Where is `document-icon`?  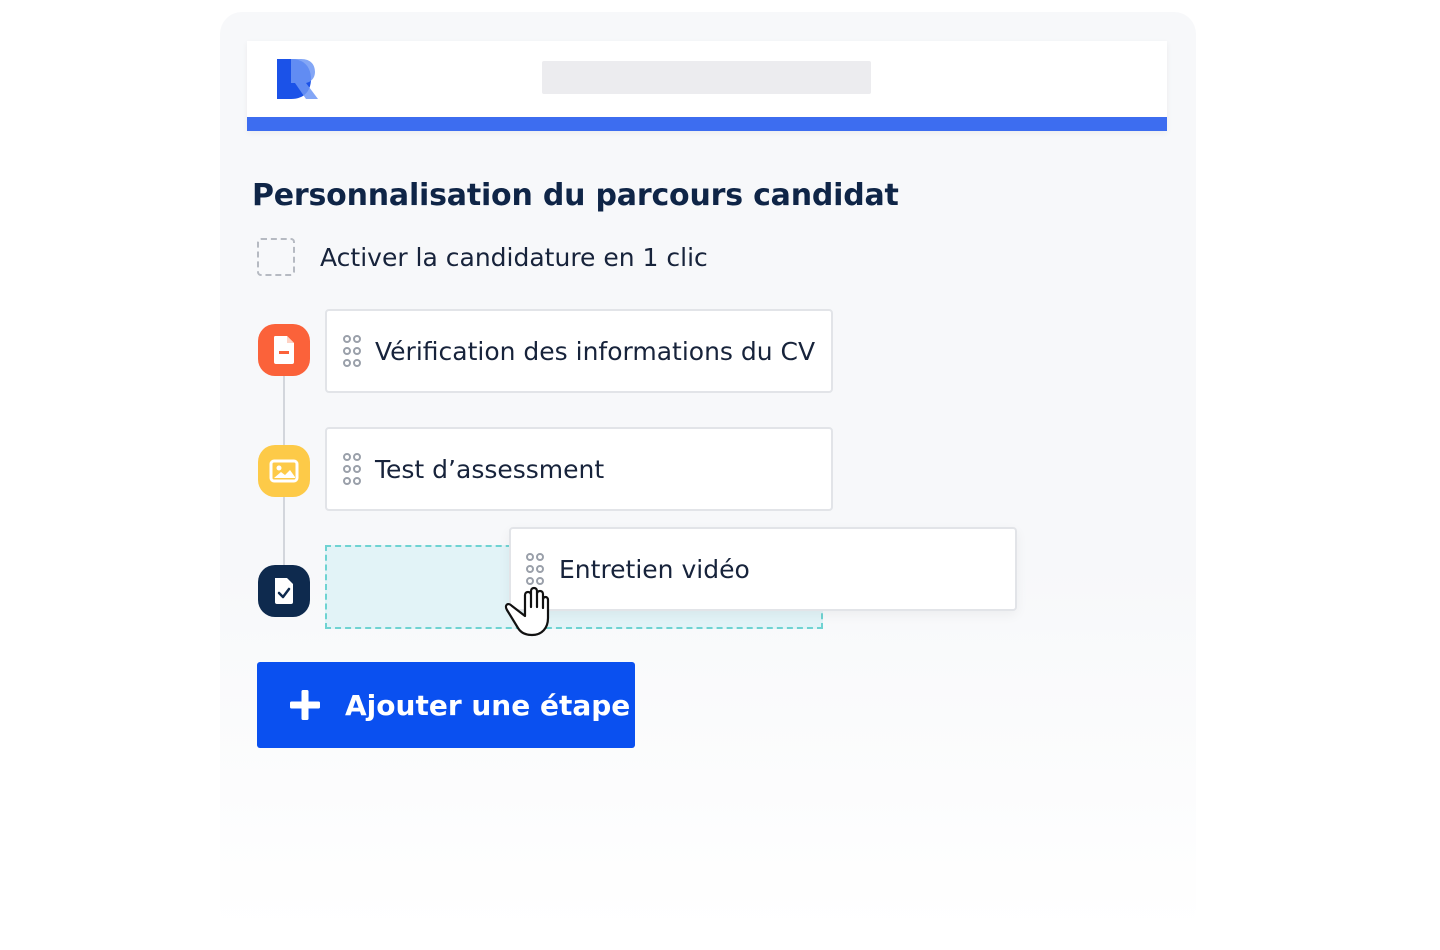
document-icon is located at coordinates (284, 350).